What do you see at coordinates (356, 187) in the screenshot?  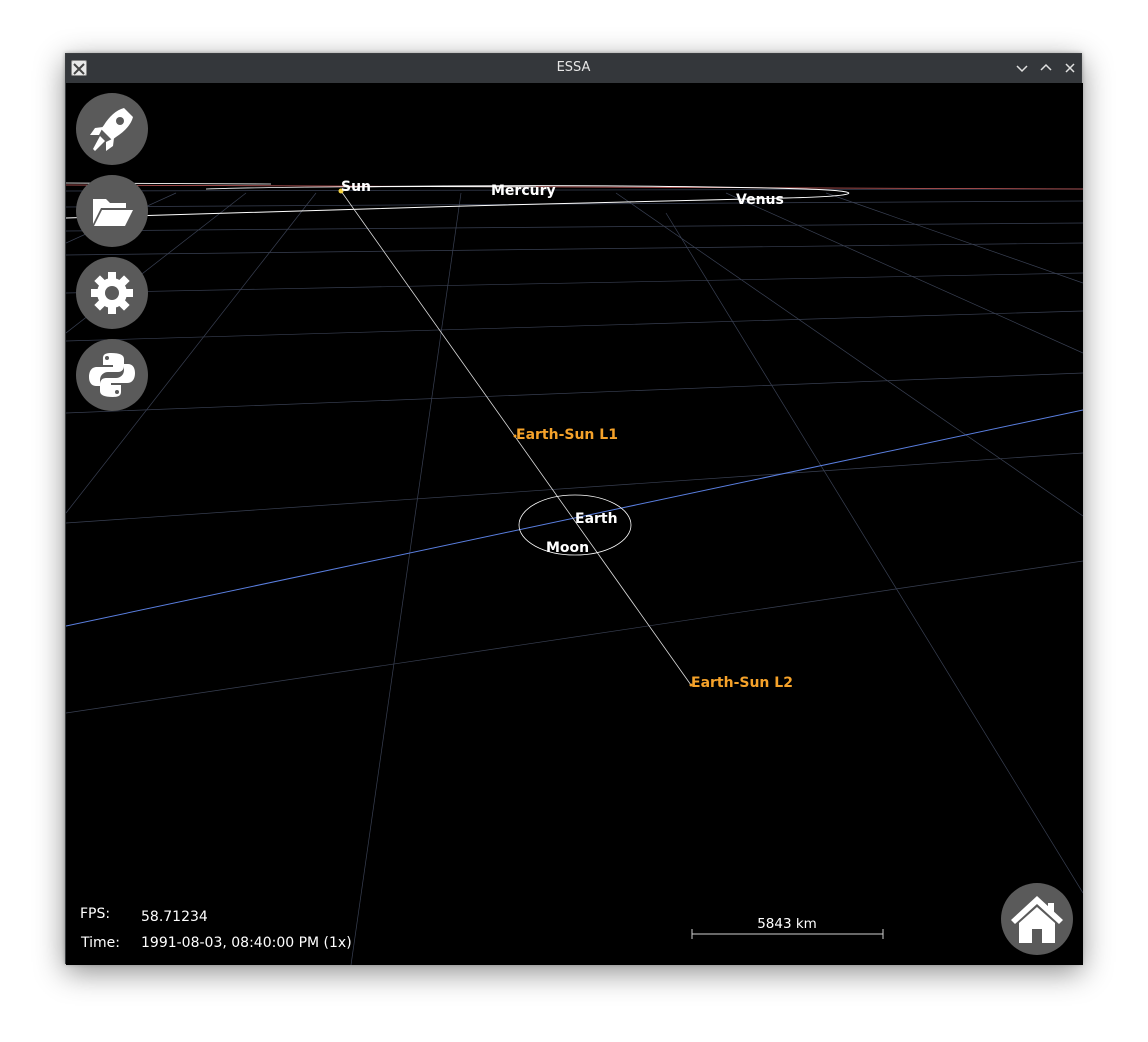 I see `label-sun: Sun` at bounding box center [356, 187].